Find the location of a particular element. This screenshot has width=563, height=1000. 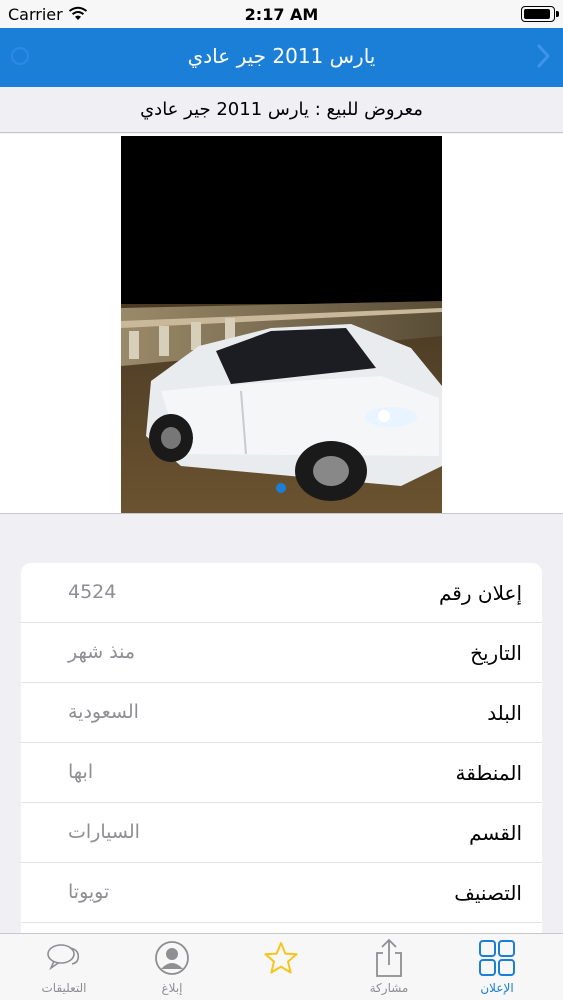

grid-icon is located at coordinates (497, 958).